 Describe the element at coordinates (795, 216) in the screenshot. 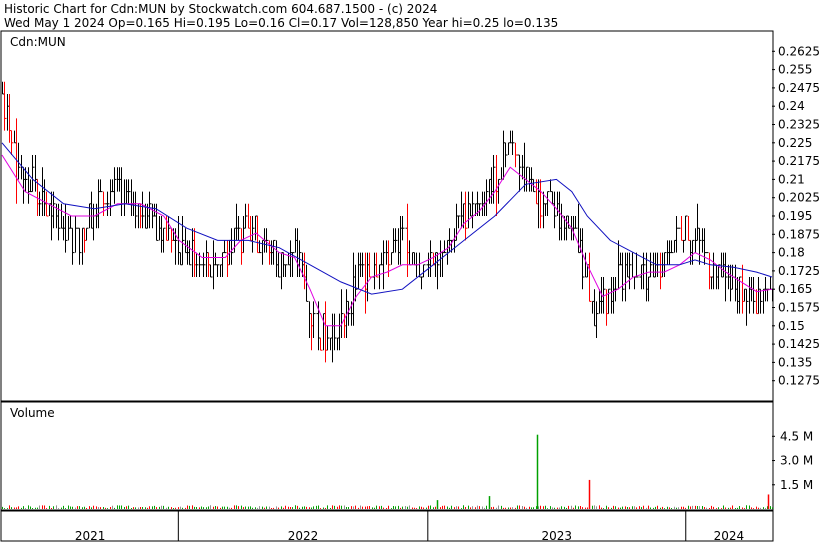

I see `price-y-tick-label: 0.195` at that location.